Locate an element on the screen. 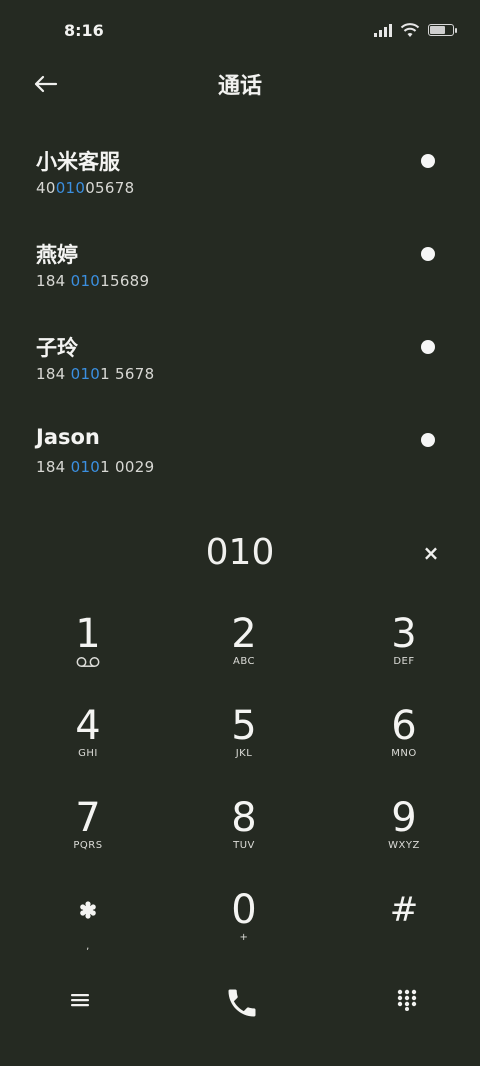 The image size is (480, 1066). key-digit: # is located at coordinates (404, 910).